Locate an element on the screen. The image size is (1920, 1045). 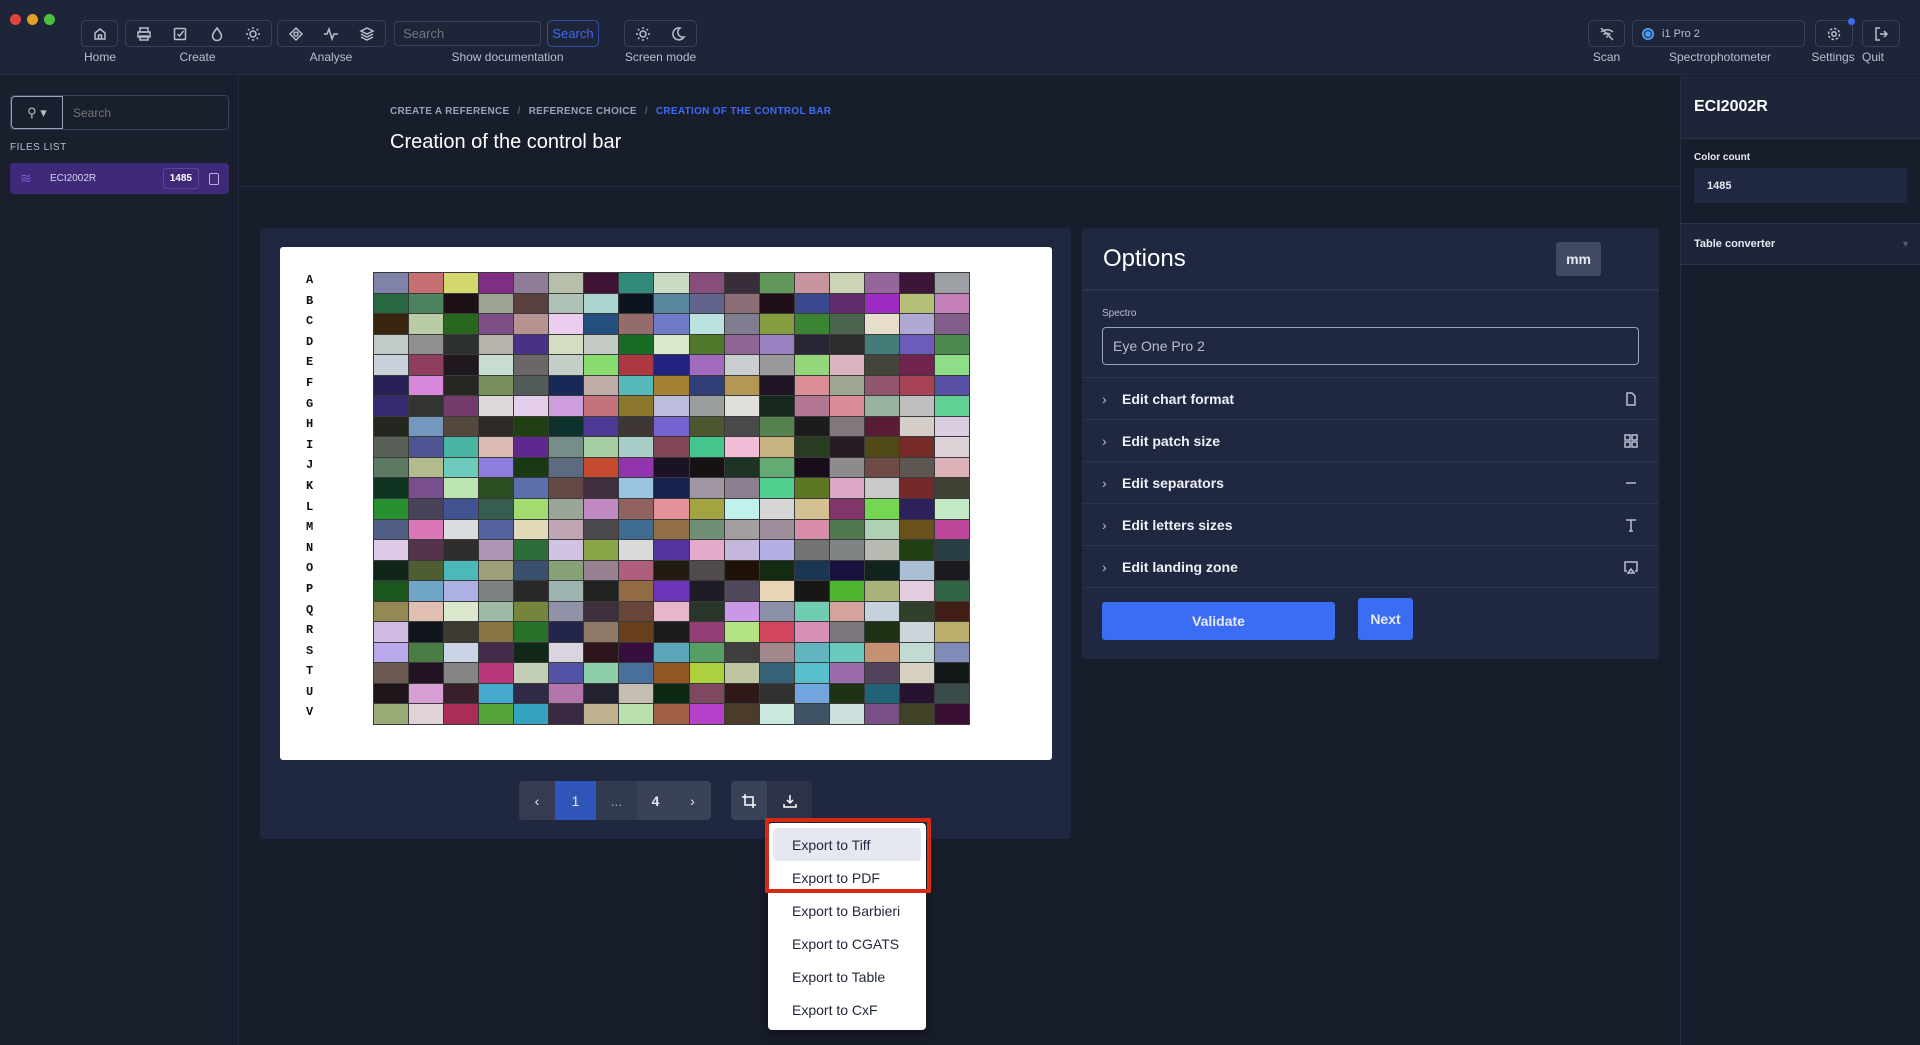
row-label: M is located at coordinates (310, 527).